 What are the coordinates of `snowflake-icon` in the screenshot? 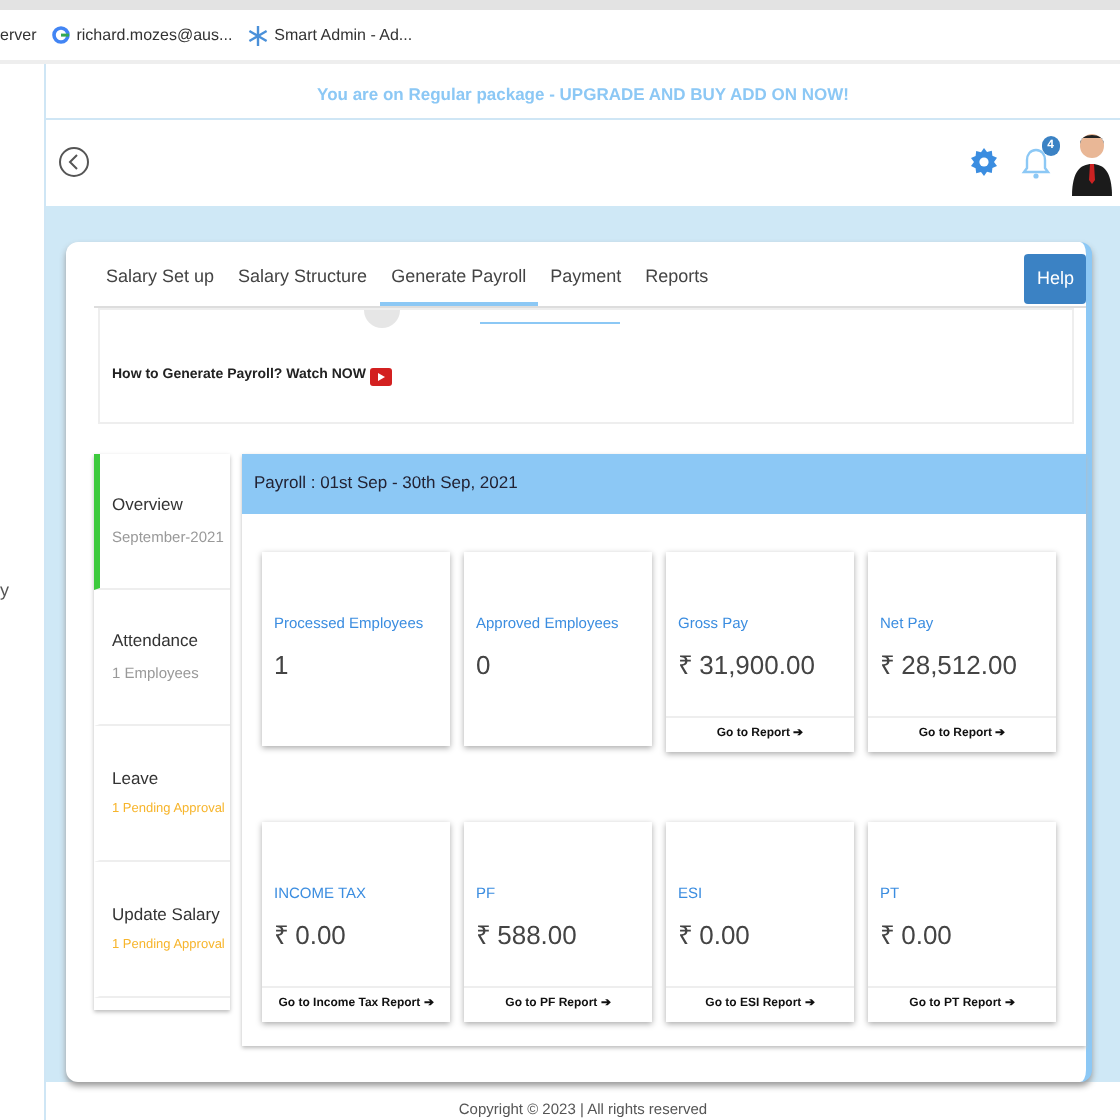 It's located at (258, 35).